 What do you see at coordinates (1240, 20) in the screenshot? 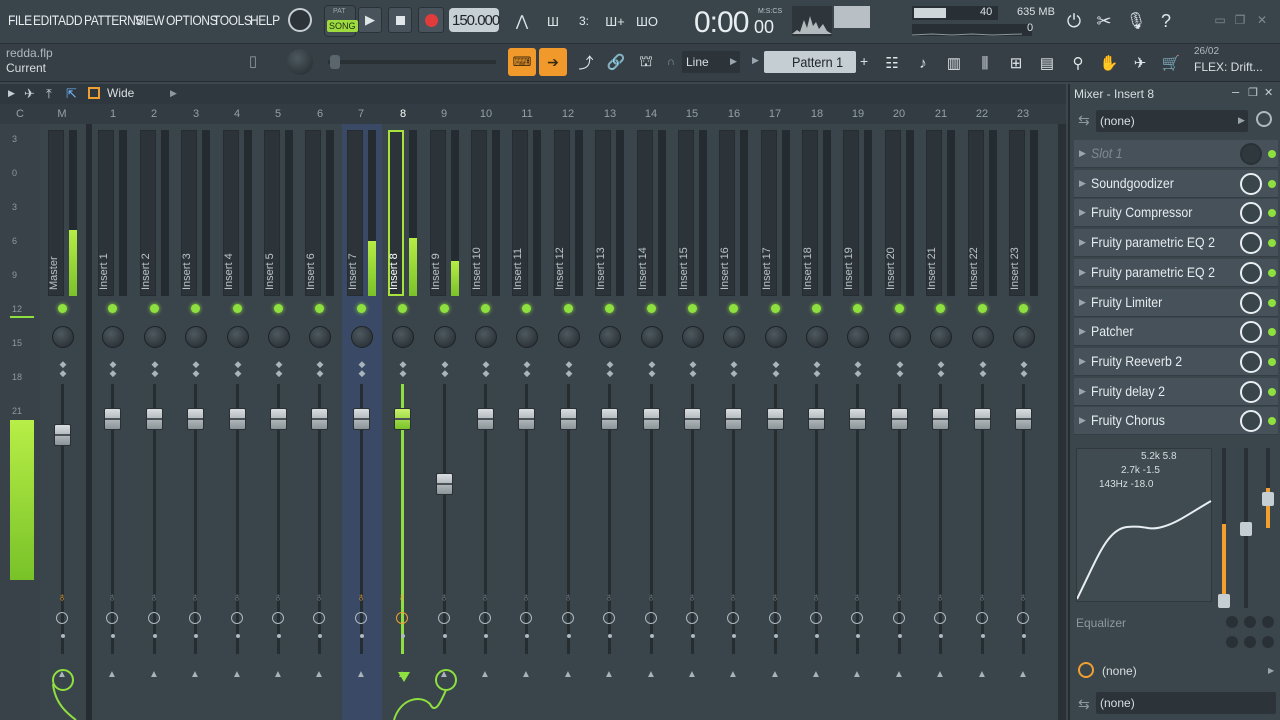
I see `restore-icon: ❐` at bounding box center [1240, 20].